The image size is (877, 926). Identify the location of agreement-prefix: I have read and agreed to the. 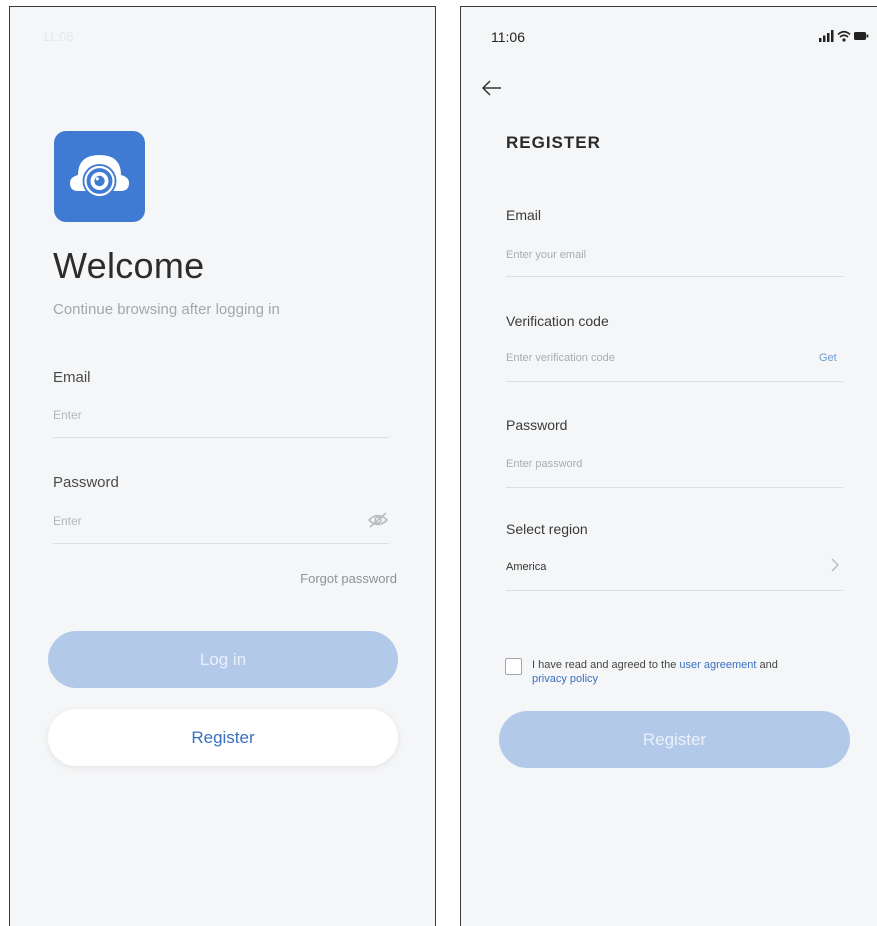
(604, 665).